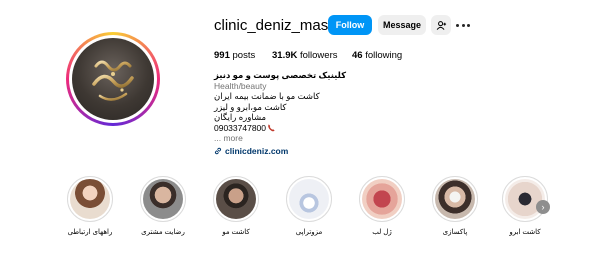 The height and width of the screenshot is (262, 600). What do you see at coordinates (350, 25) in the screenshot?
I see `follow-button: Follow` at bounding box center [350, 25].